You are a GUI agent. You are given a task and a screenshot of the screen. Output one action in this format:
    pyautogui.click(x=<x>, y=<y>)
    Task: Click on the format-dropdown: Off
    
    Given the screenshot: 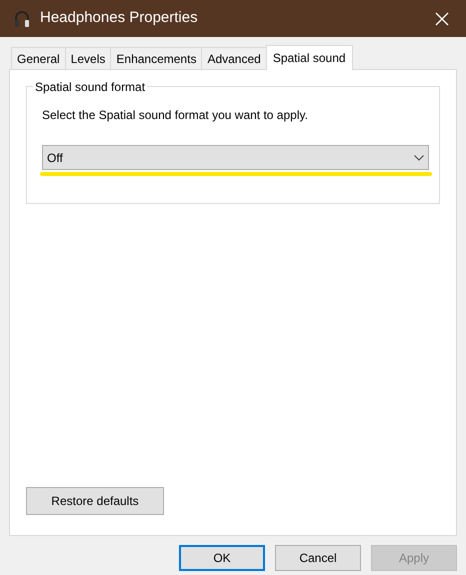 What is the action you would take?
    pyautogui.click(x=235, y=157)
    